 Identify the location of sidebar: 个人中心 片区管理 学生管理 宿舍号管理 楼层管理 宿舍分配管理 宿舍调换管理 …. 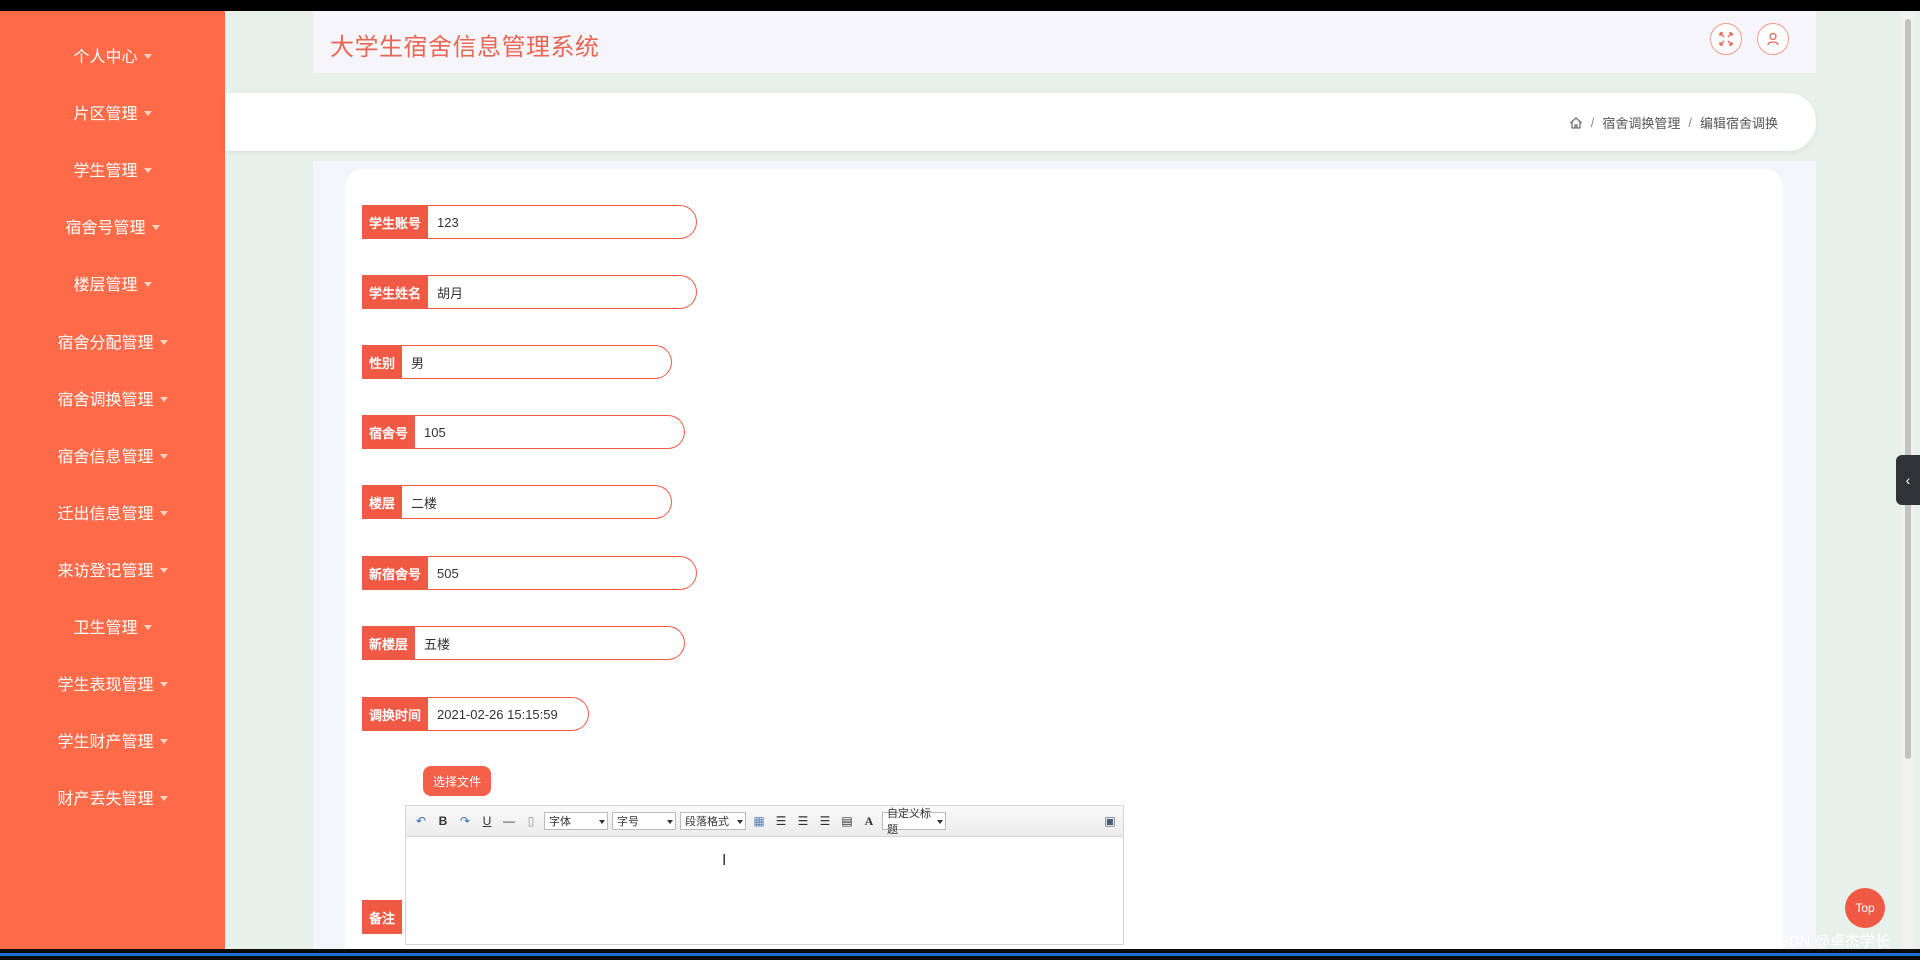
(112, 480).